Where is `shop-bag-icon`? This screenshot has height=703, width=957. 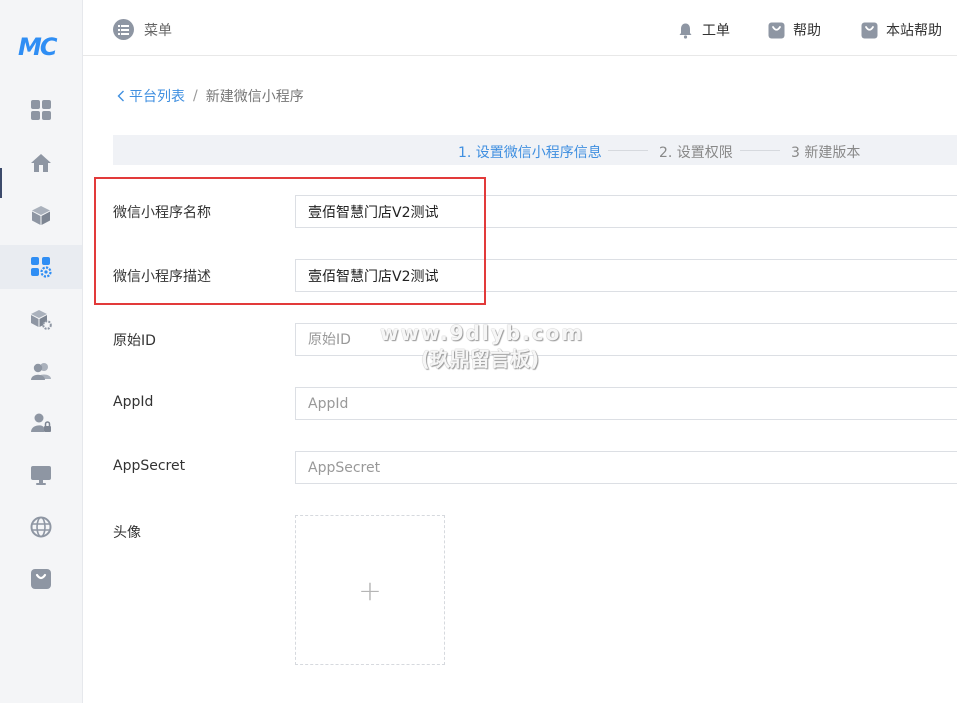 shop-bag-icon is located at coordinates (41, 579).